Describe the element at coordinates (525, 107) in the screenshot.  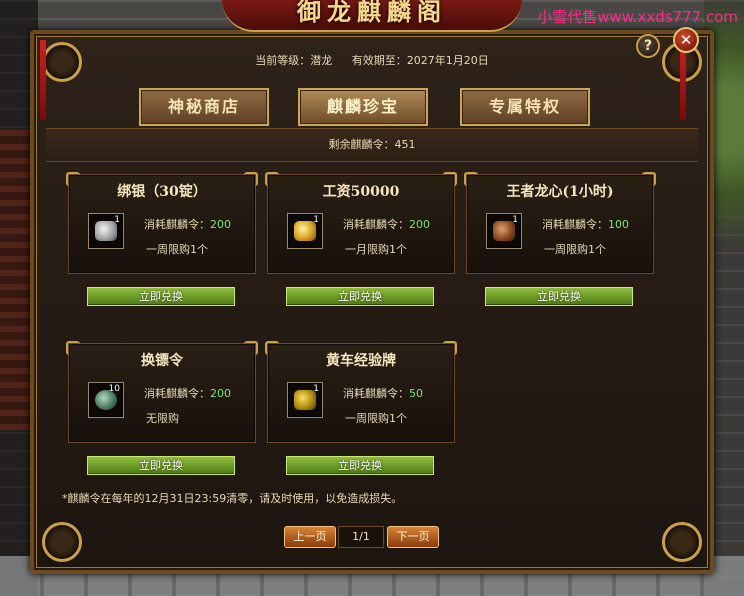
I see `tab-exclusive-privileges: 专属特权` at that location.